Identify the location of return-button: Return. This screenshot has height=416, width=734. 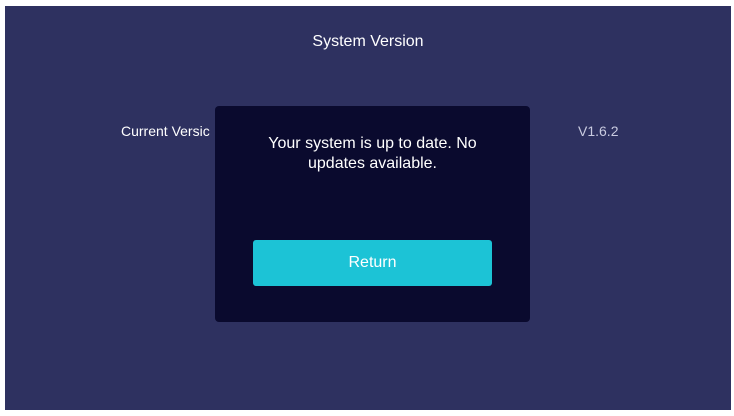
(372, 263).